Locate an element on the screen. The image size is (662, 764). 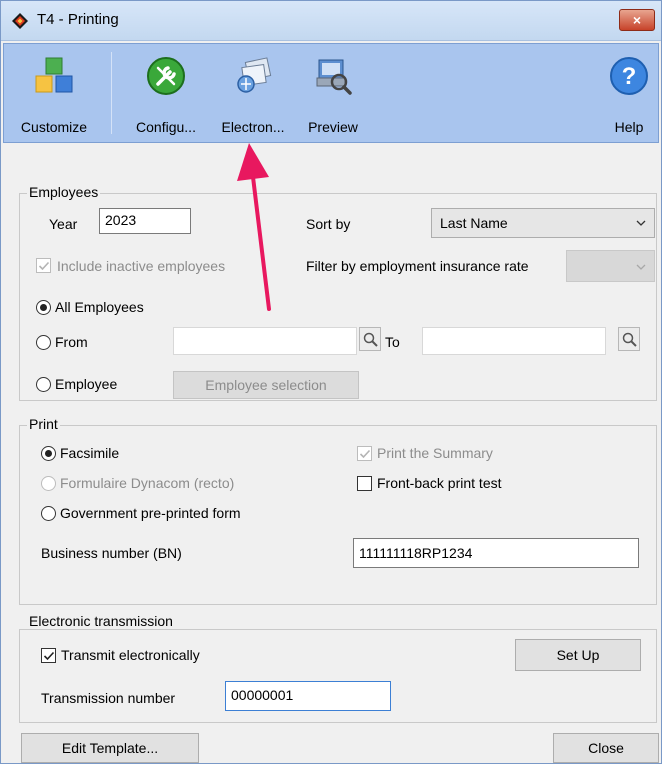
wrench-icon is located at coordinates (166, 76).